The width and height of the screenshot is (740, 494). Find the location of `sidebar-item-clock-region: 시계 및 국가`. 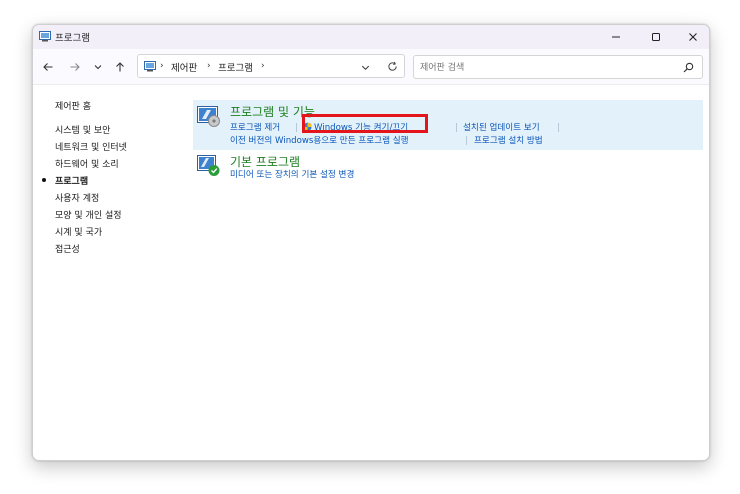

sidebar-item-clock-region: 시계 및 국가 is located at coordinates (78, 231).